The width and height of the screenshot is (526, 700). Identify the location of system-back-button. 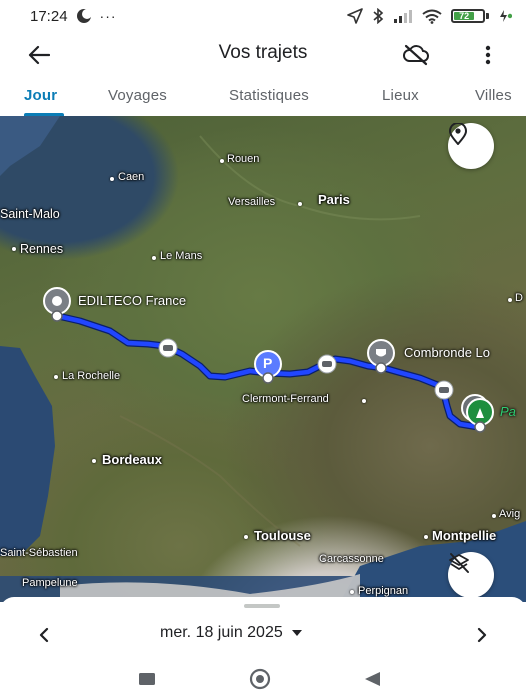
(372, 679).